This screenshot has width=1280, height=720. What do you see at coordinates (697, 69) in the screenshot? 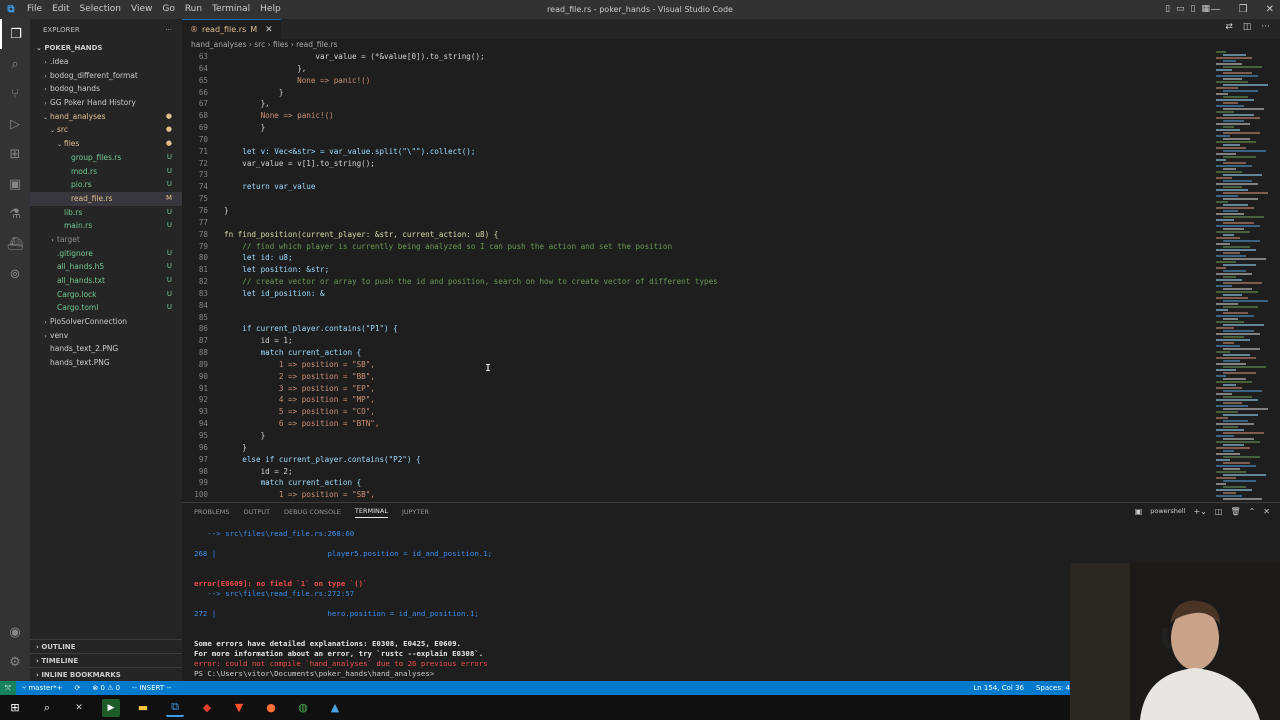
I see `code-line: 64 },` at bounding box center [697, 69].